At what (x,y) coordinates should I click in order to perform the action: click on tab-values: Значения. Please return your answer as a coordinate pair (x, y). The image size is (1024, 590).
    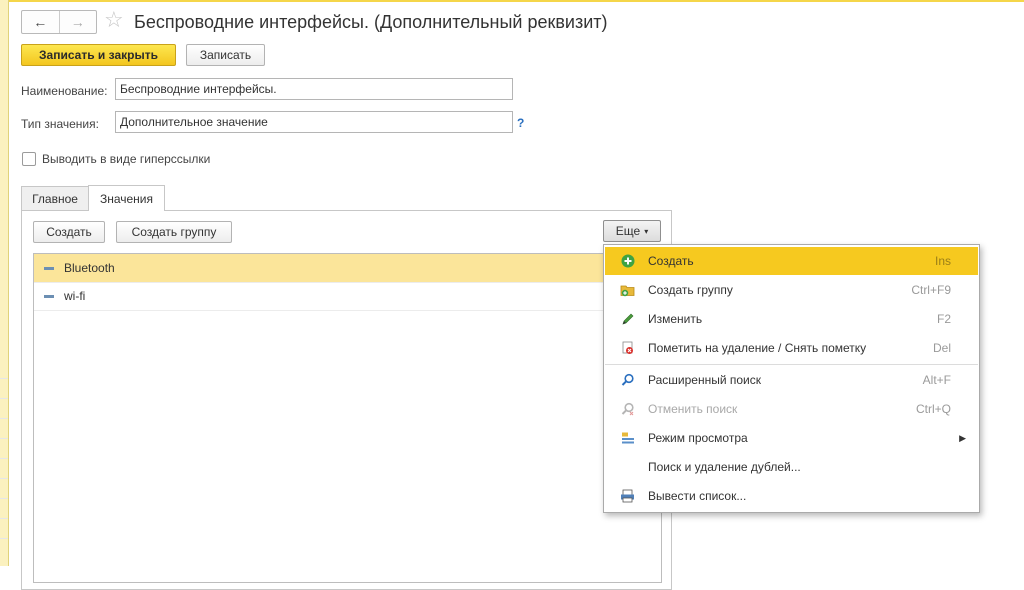
    Looking at the image, I should click on (126, 198).